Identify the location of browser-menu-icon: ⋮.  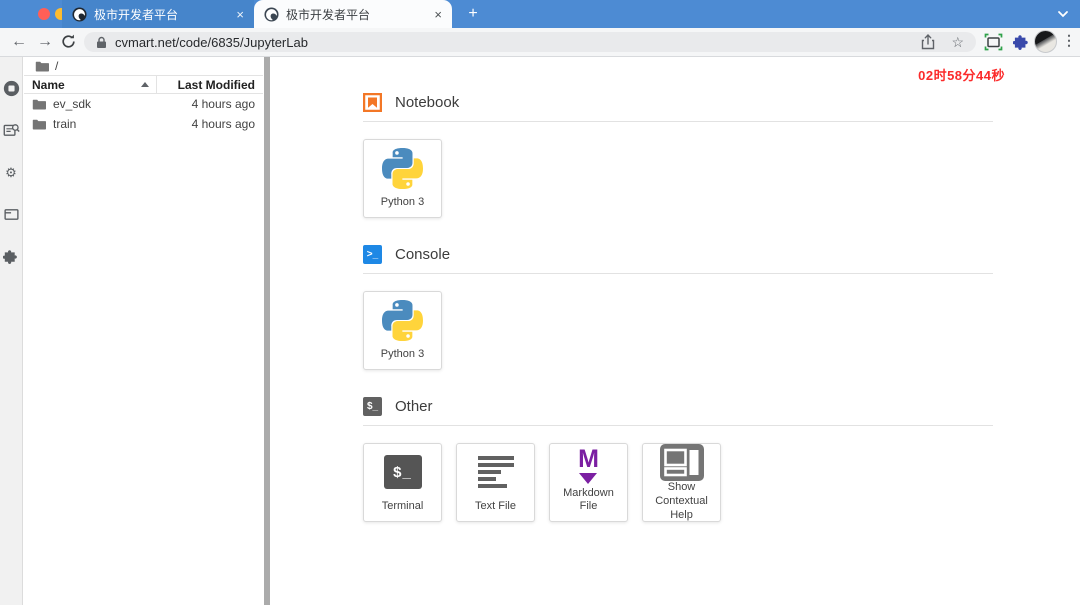
(1069, 40).